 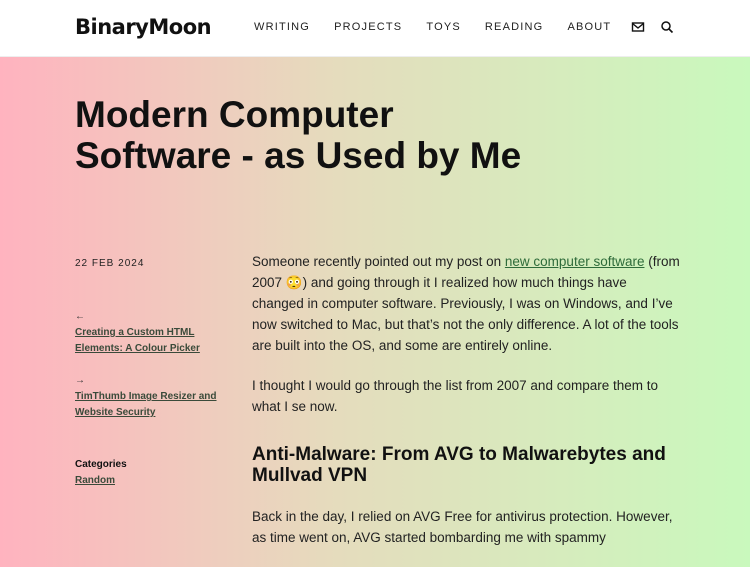 I want to click on nav-about: ABOUT, so click(x=589, y=27).